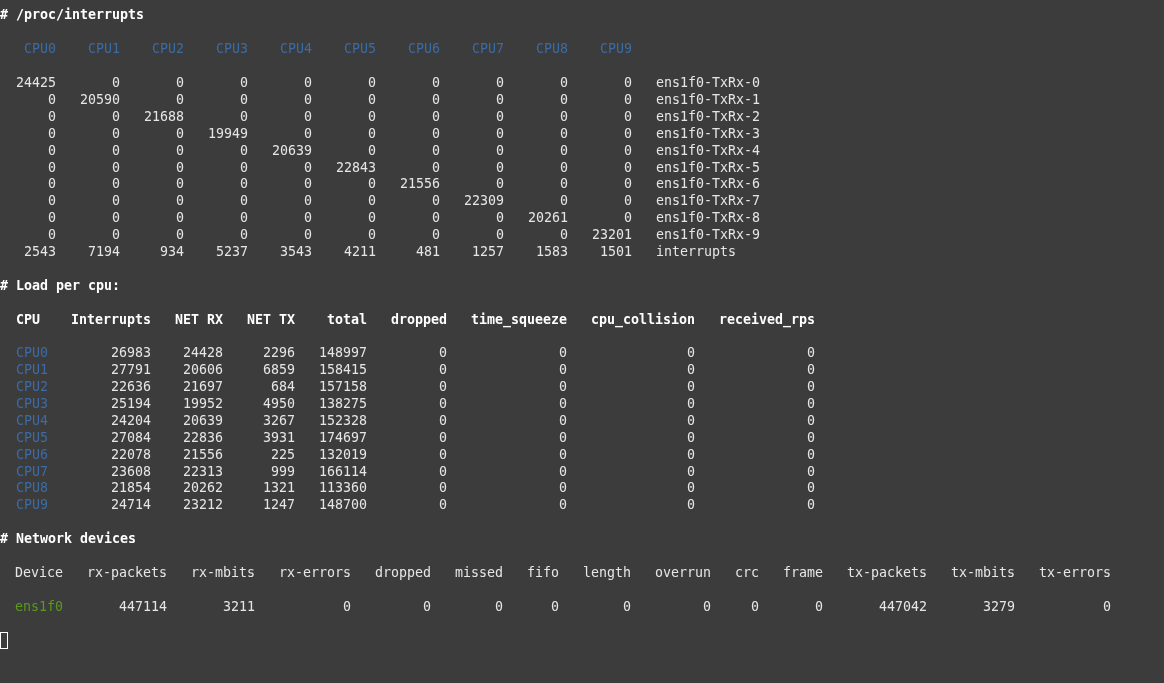  I want to click on cpu-label: CPU7, so click(32, 471).